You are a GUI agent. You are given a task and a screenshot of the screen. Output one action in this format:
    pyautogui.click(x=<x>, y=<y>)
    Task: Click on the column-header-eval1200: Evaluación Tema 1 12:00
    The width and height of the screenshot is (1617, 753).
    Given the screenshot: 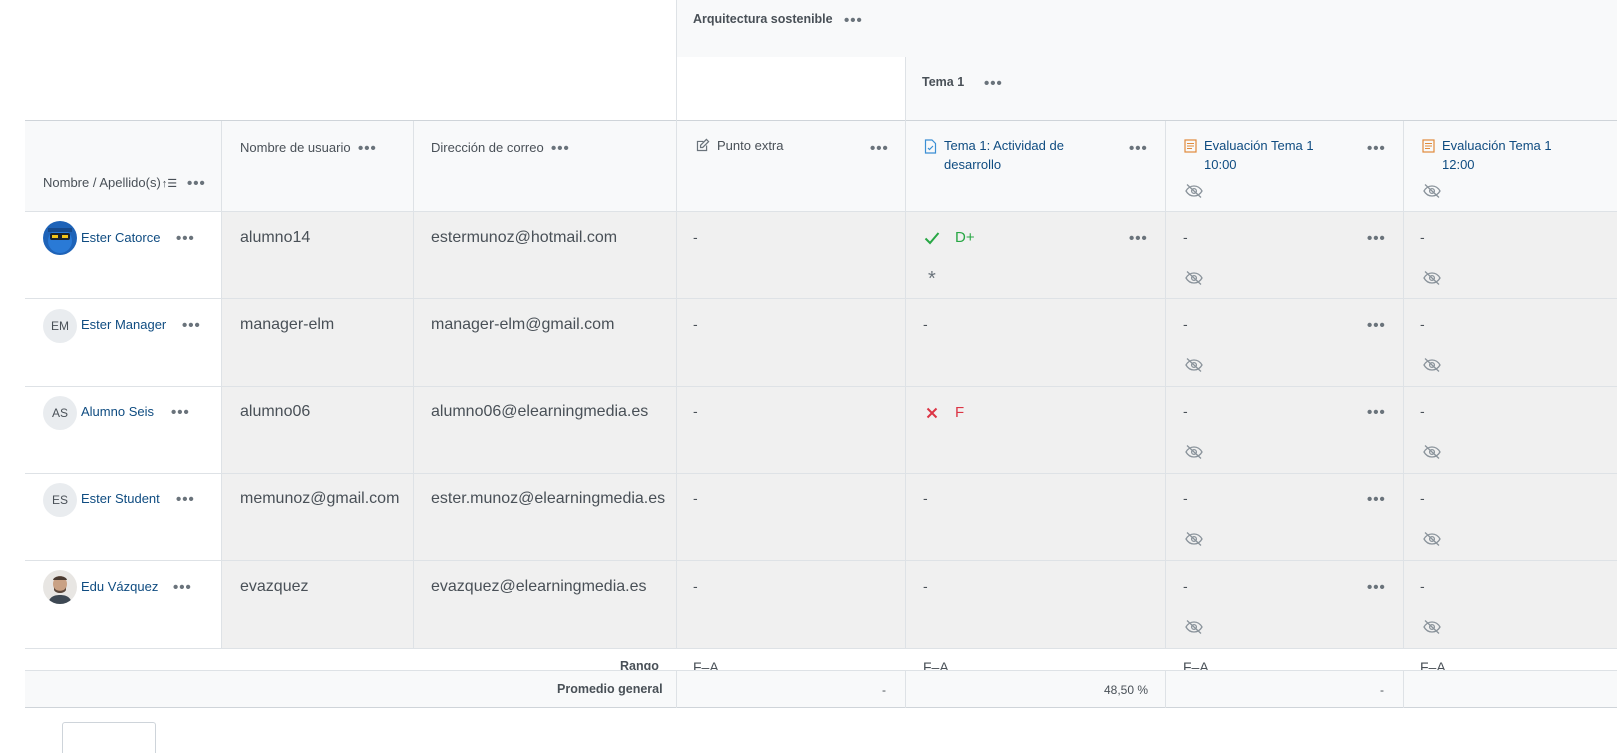 What is the action you would take?
    pyautogui.click(x=1502, y=155)
    